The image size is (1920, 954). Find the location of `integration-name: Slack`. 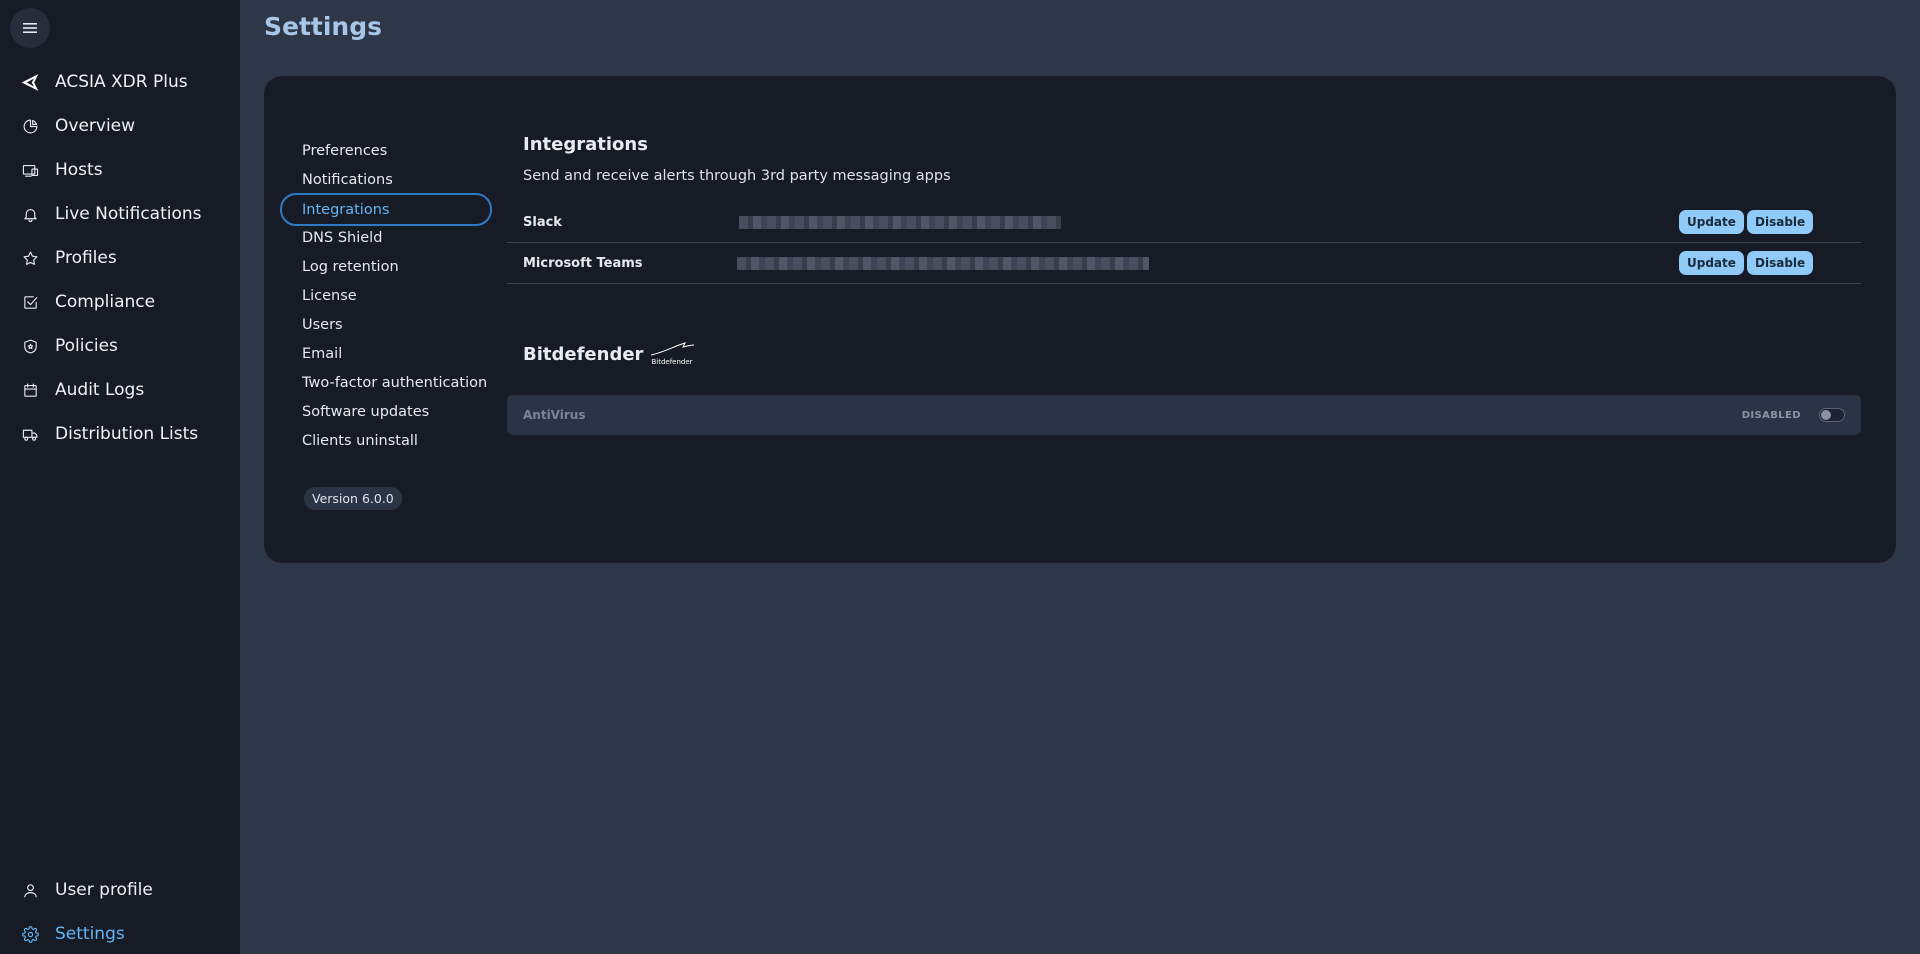

integration-name: Slack is located at coordinates (542, 222).